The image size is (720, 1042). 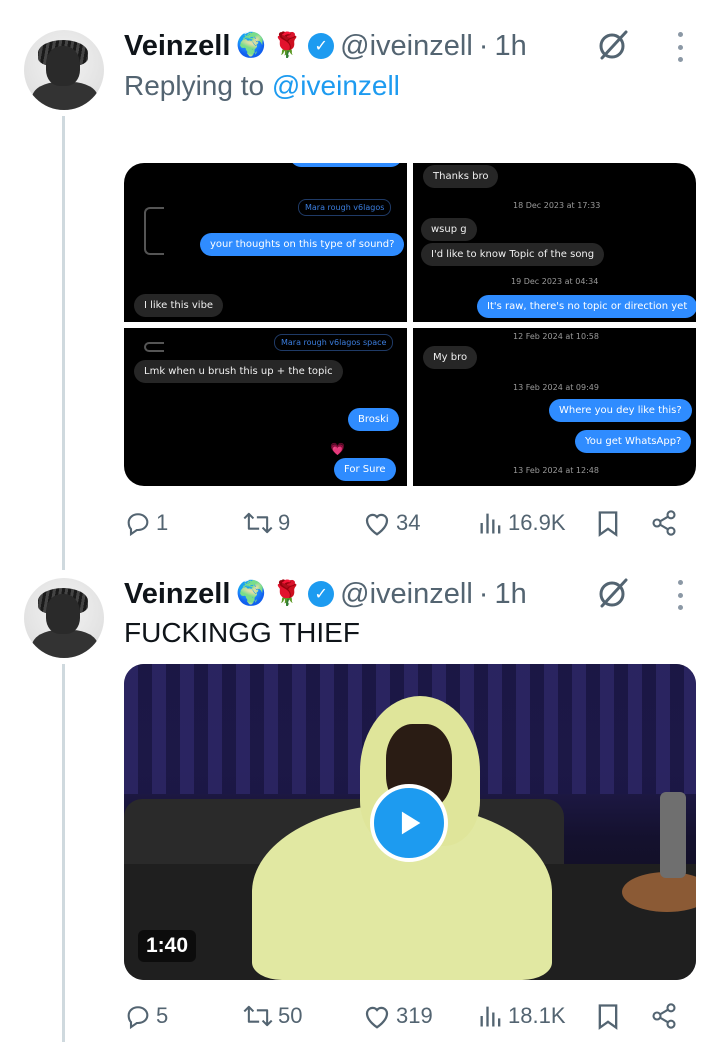 I want to click on reaction-emoji: 💗, so click(x=337, y=448).